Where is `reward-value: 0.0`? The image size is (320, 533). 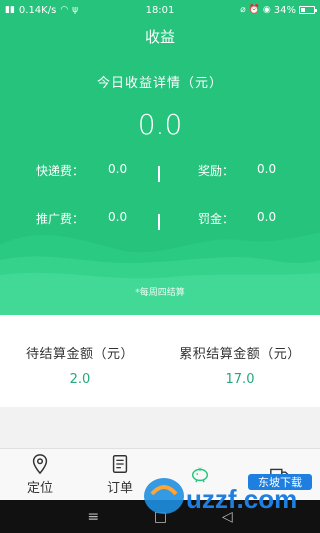
reward-value: 0.0 is located at coordinates (267, 169).